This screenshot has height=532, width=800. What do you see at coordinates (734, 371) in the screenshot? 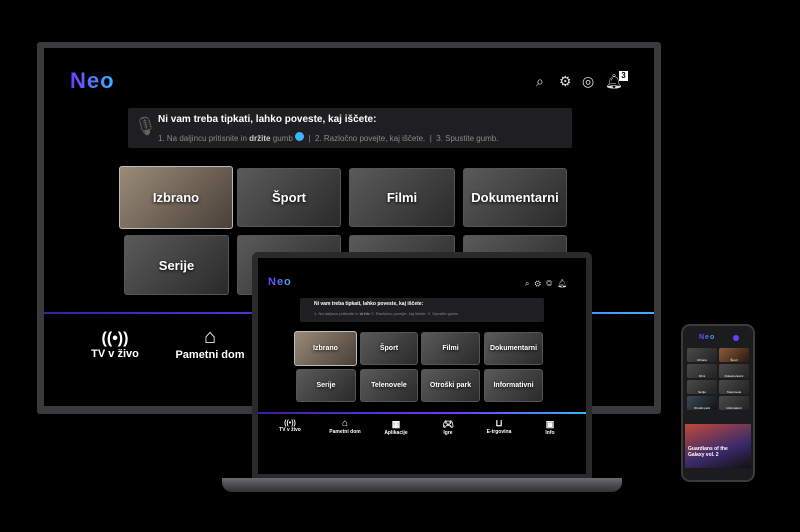
I see `phone-tile: Dokumentarni` at bounding box center [734, 371].